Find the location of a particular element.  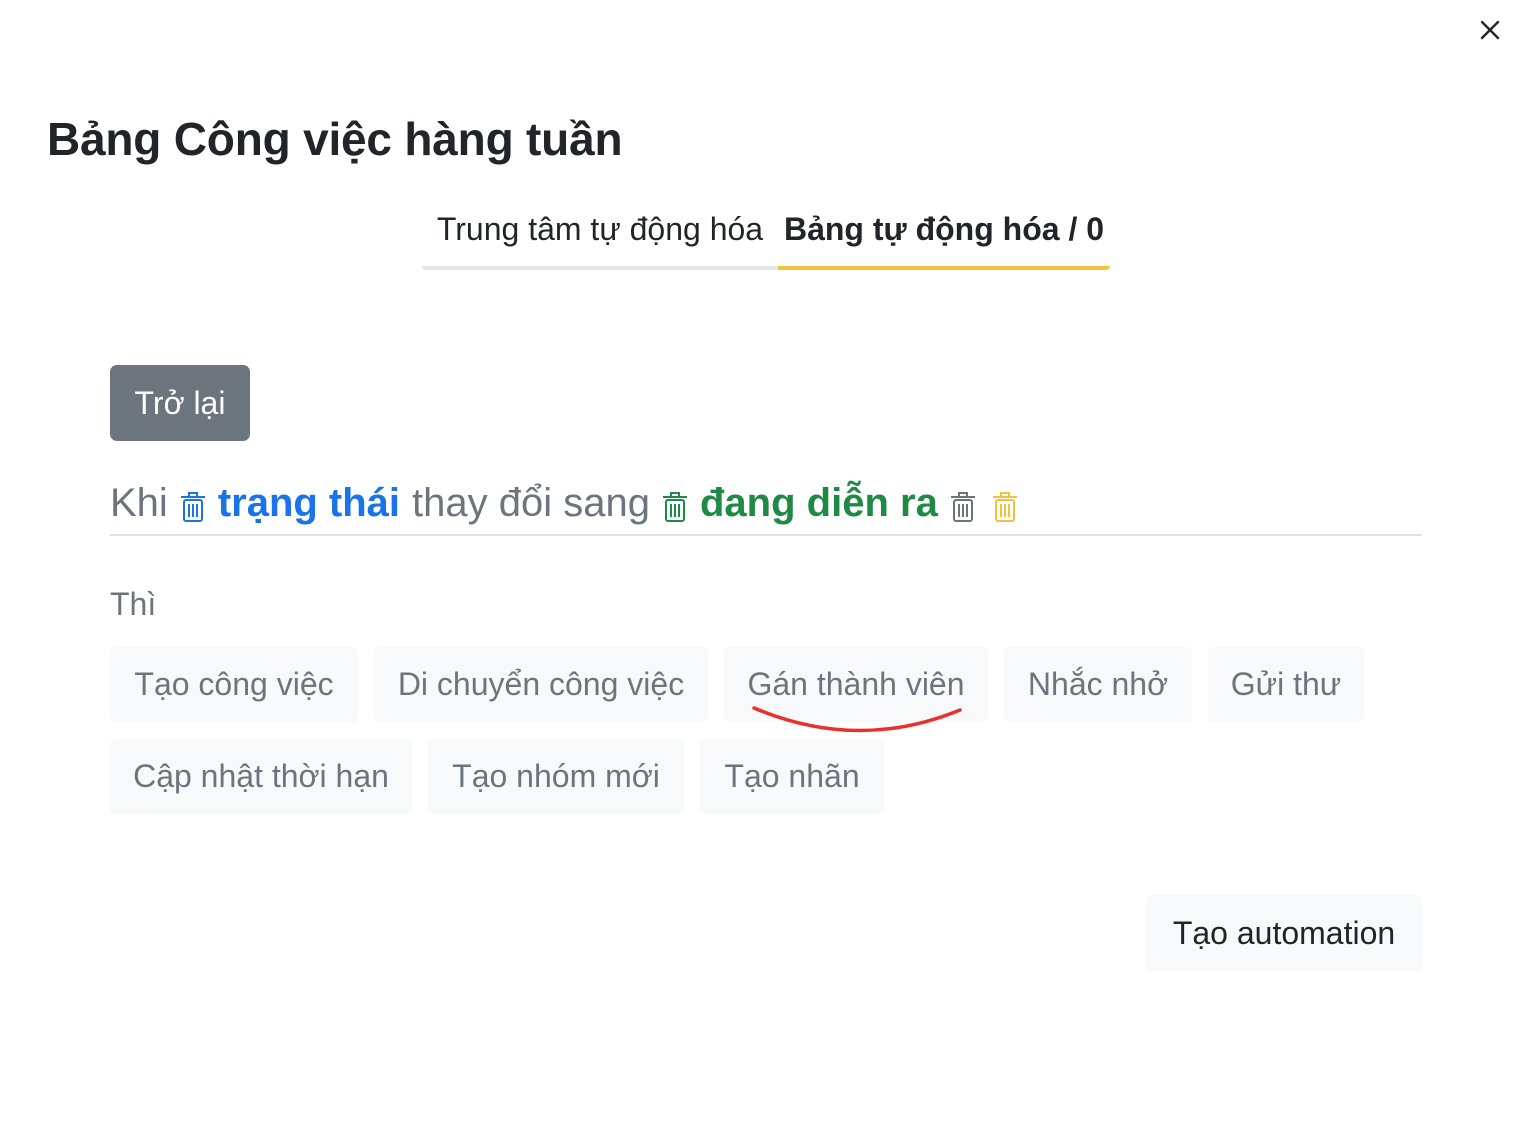

action-create-group: Tạo nhóm mới is located at coordinates (556, 776).